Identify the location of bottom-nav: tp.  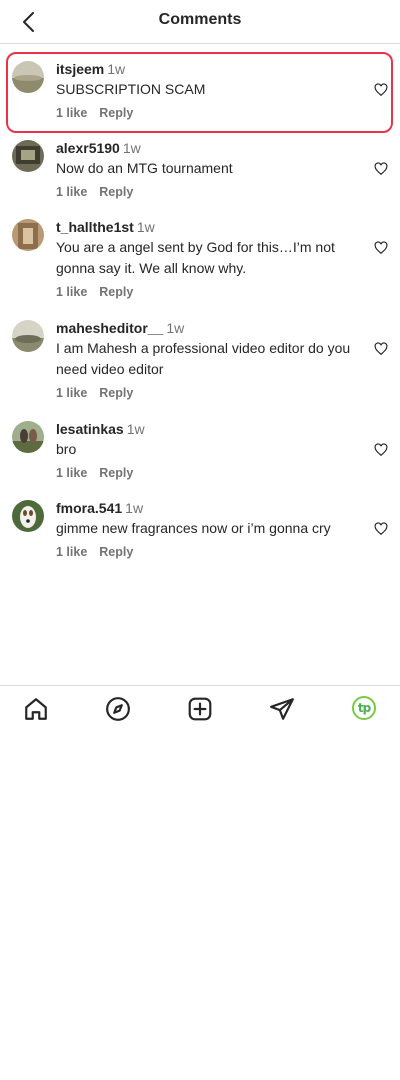
(200, 708).